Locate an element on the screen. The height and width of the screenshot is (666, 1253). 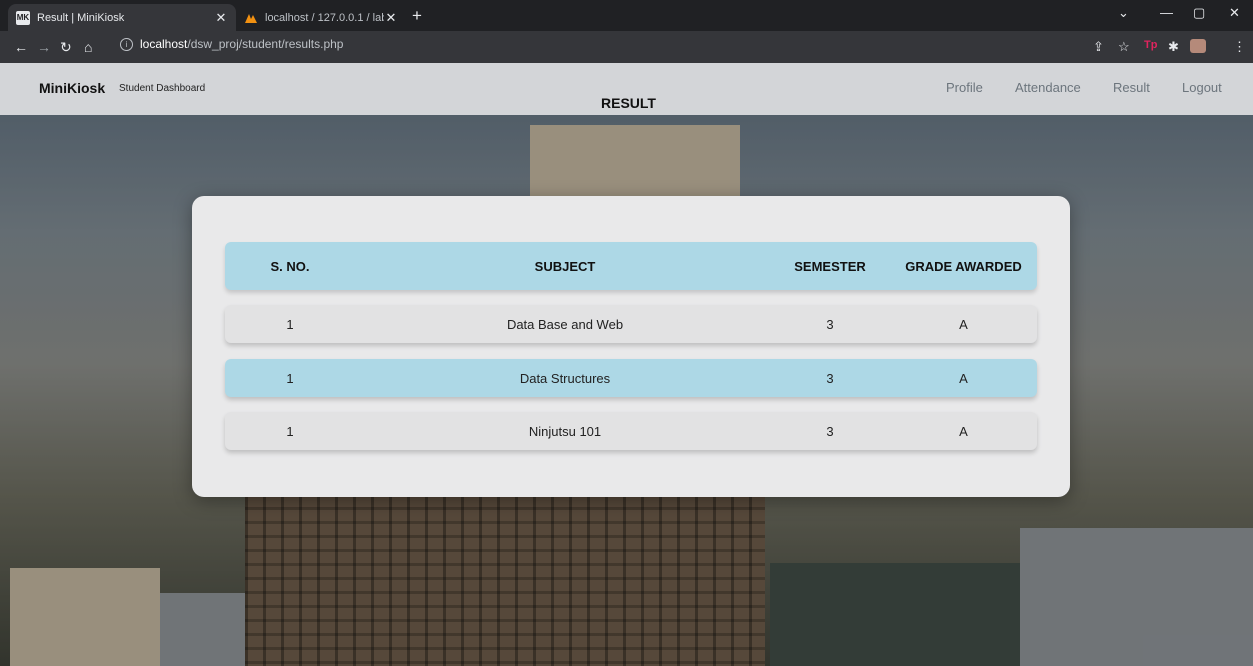
nav-link-profile: Profile is located at coordinates (964, 87).